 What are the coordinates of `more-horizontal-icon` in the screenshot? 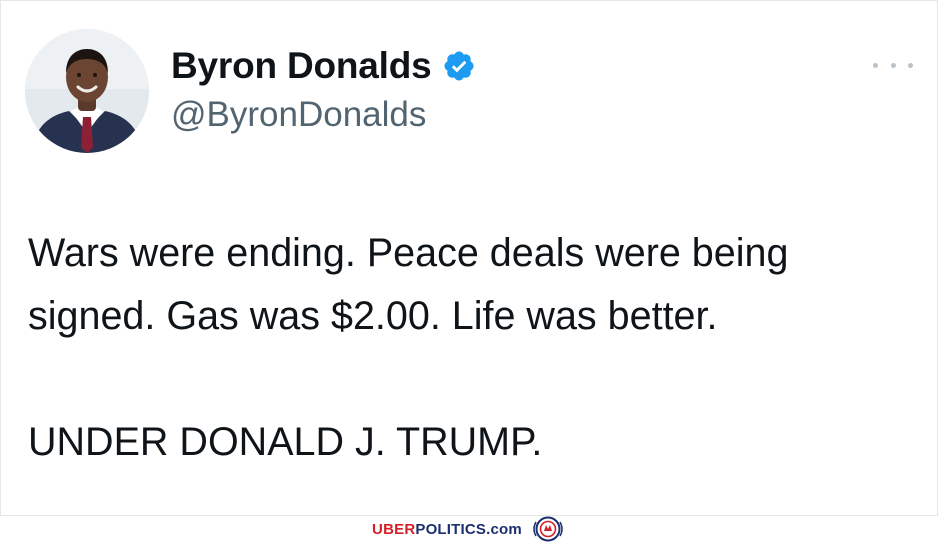 It's located at (893, 65).